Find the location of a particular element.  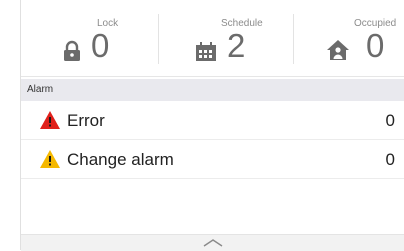

schedule-stat: Schedule 2 is located at coordinates (226, 38).